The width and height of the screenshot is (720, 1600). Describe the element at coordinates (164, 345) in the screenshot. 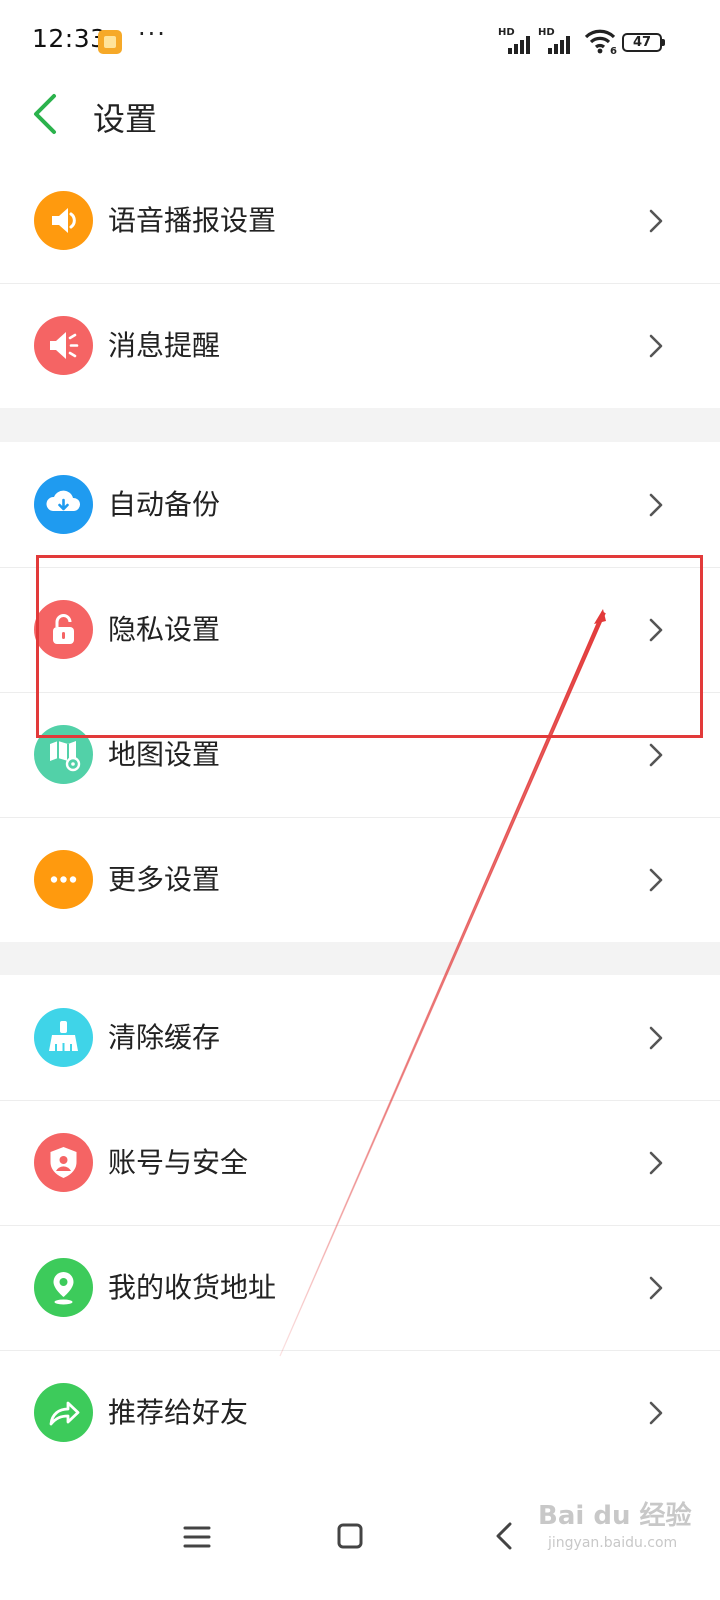

I see `settings-item-label: 消息提醒` at that location.